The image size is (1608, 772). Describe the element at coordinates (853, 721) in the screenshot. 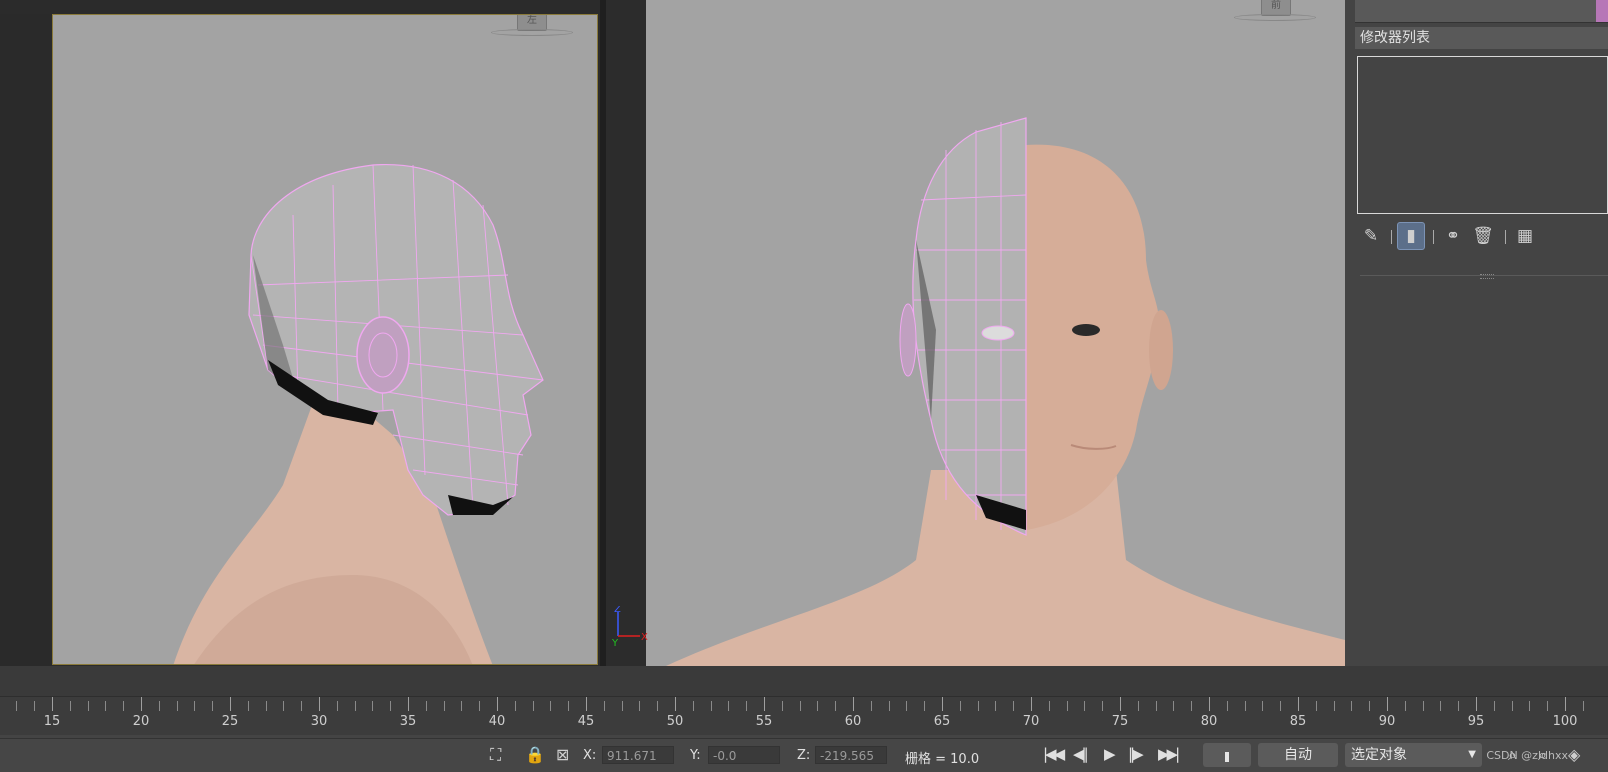

I see `frame-label: 60` at that location.